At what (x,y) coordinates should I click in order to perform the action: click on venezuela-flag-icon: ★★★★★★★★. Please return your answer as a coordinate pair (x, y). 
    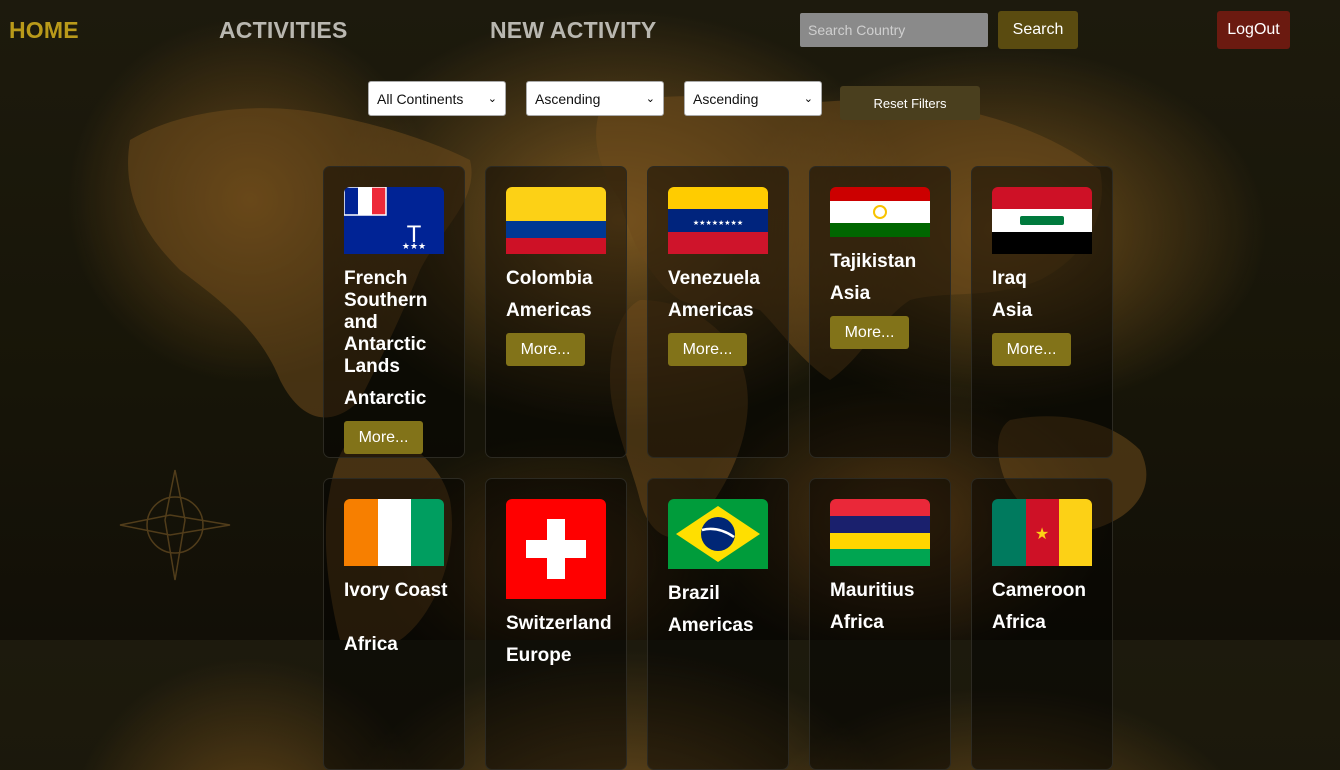
    Looking at the image, I should click on (718, 220).